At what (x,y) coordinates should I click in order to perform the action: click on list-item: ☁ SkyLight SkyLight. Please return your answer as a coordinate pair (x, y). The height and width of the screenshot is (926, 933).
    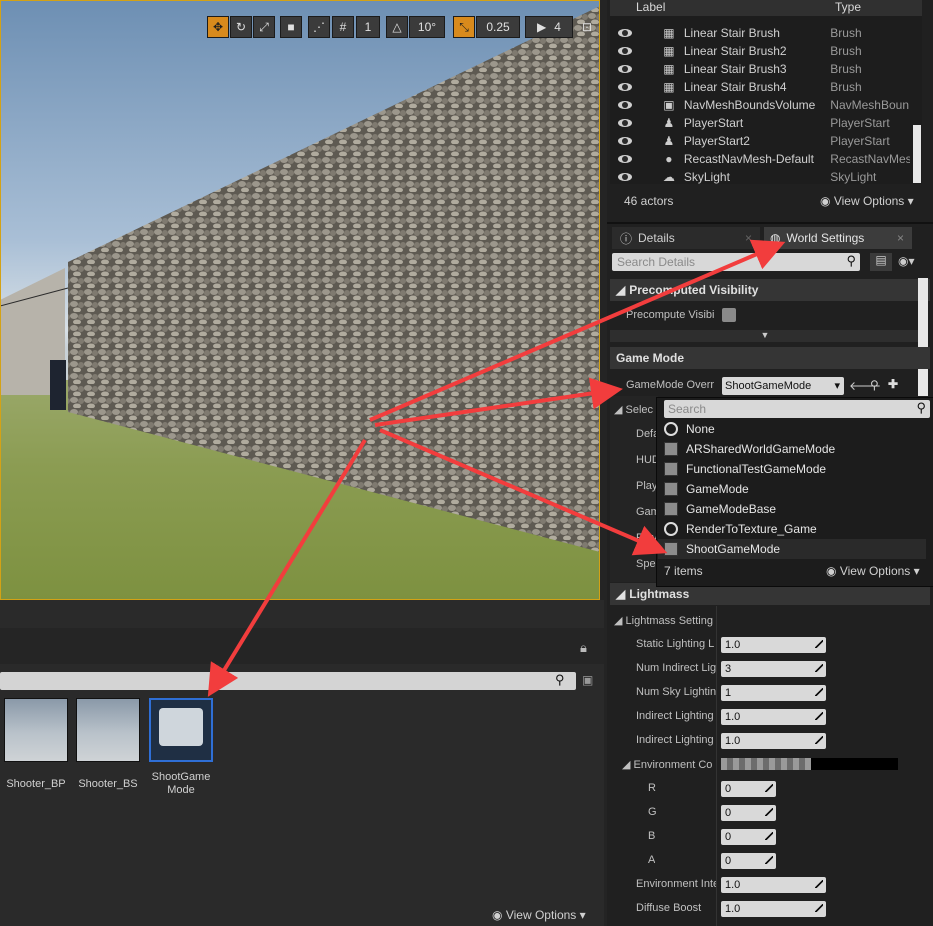
    Looking at the image, I should click on (760, 177).